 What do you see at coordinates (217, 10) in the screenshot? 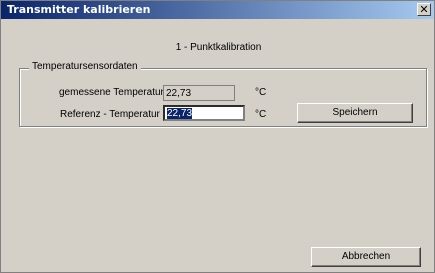
I see `title-bar: Transmitter kalibrieren ✕` at bounding box center [217, 10].